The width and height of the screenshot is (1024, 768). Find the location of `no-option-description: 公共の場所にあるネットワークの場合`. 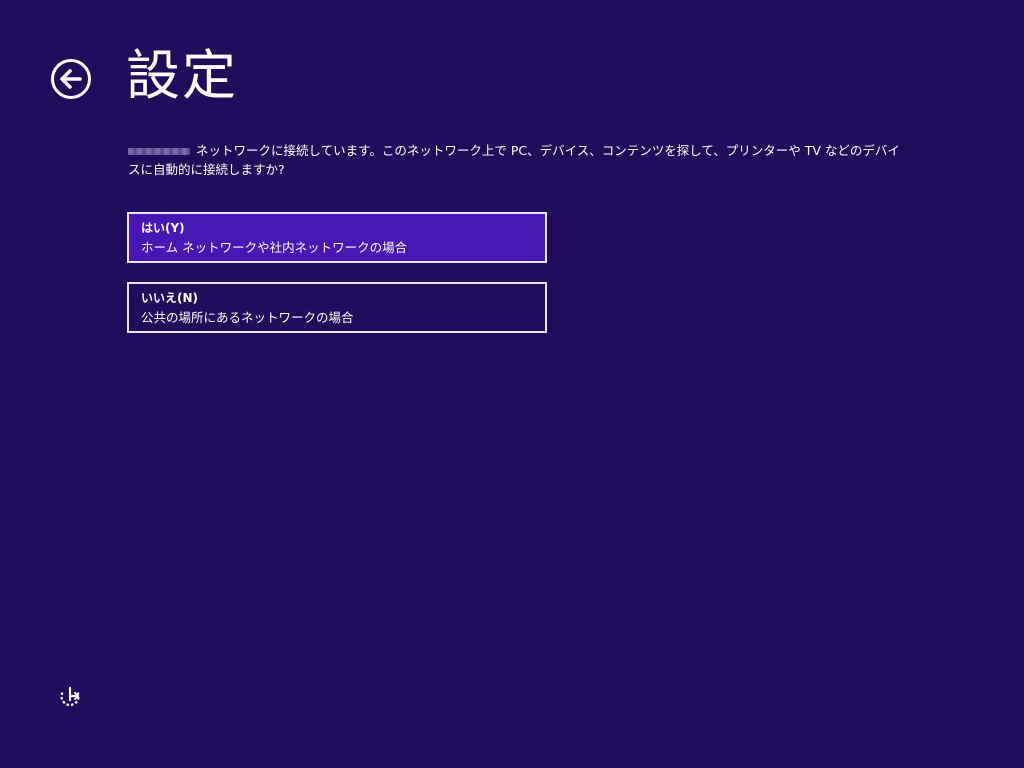

no-option-description: 公共の場所にあるネットワークの場合 is located at coordinates (247, 317).